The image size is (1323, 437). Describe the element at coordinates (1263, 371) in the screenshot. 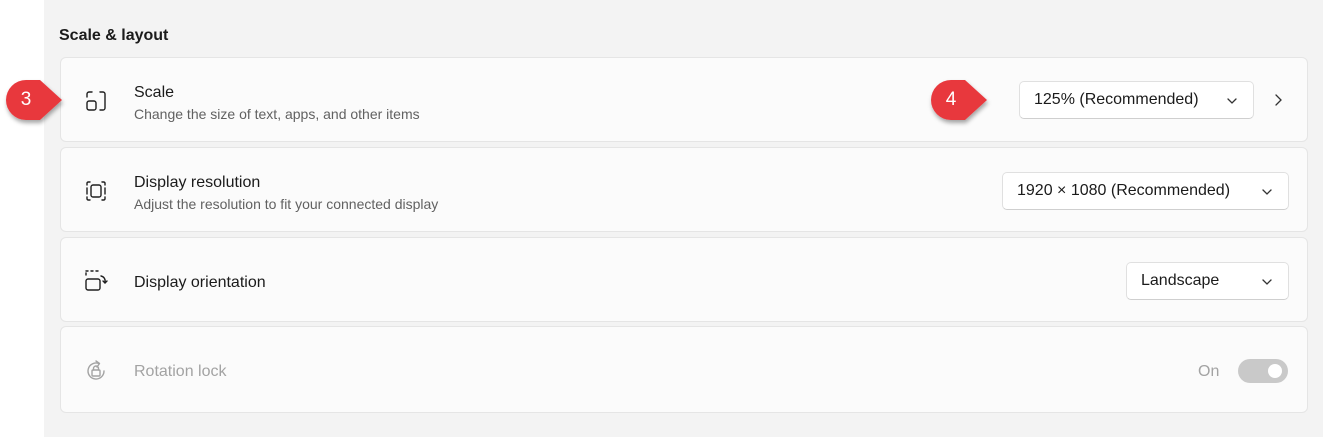

I see `rotation-lock-toggle` at that location.